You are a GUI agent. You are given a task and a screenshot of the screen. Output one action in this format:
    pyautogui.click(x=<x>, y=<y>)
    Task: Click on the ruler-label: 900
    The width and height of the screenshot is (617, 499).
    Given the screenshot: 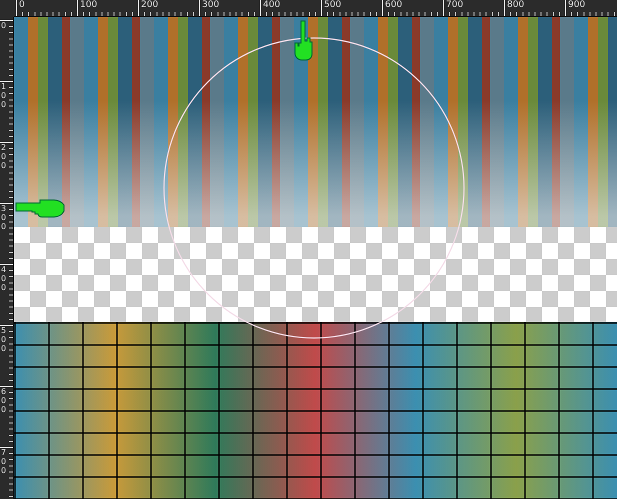 What is the action you would take?
    pyautogui.click(x=576, y=5)
    